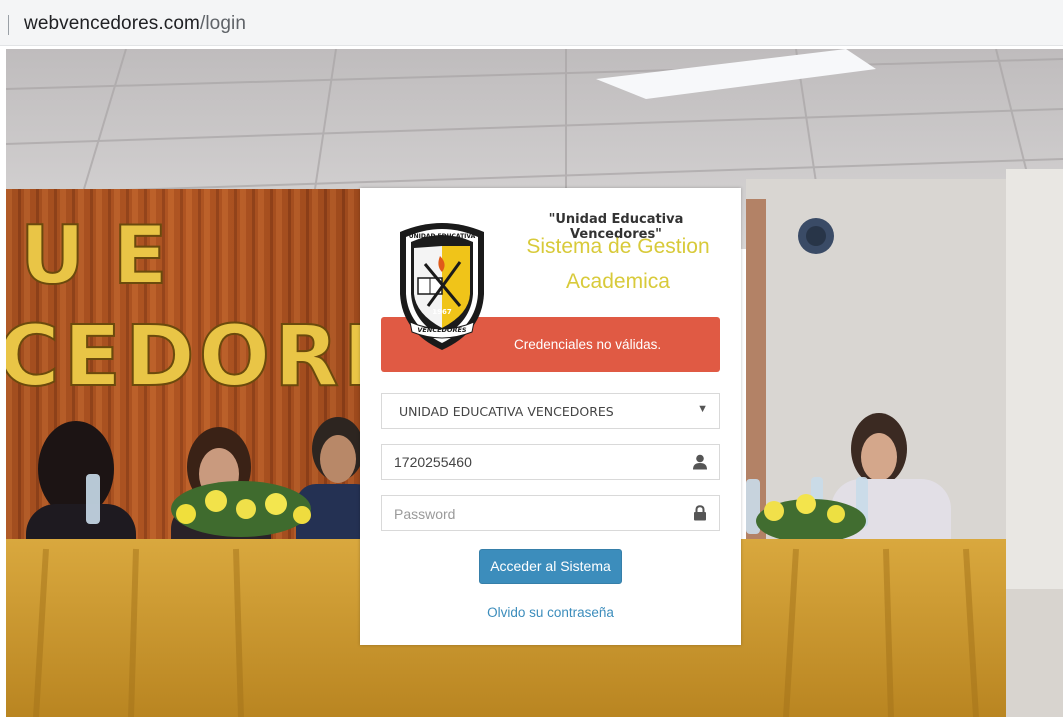  Describe the element at coordinates (442, 236) in the screenshot. I see `logo-top-text: UNIDAD EDUCATIVA` at that location.